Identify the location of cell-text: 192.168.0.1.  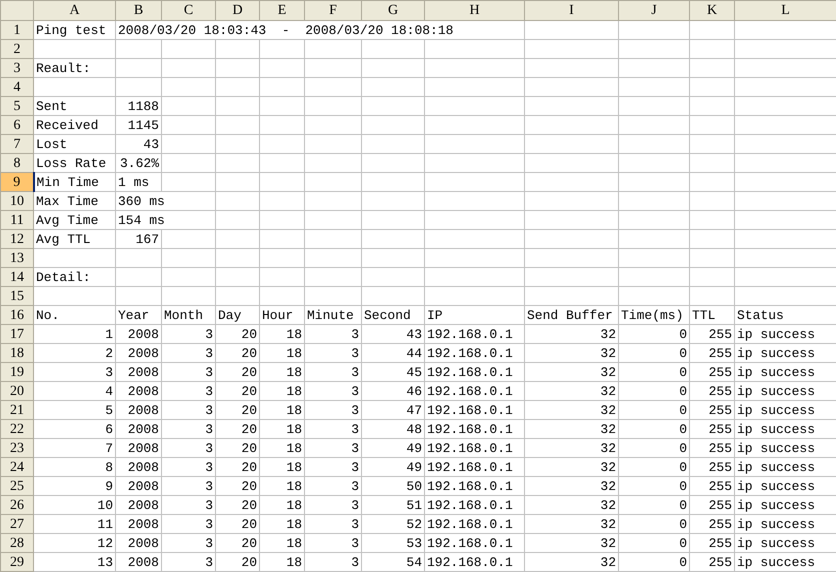
(470, 543).